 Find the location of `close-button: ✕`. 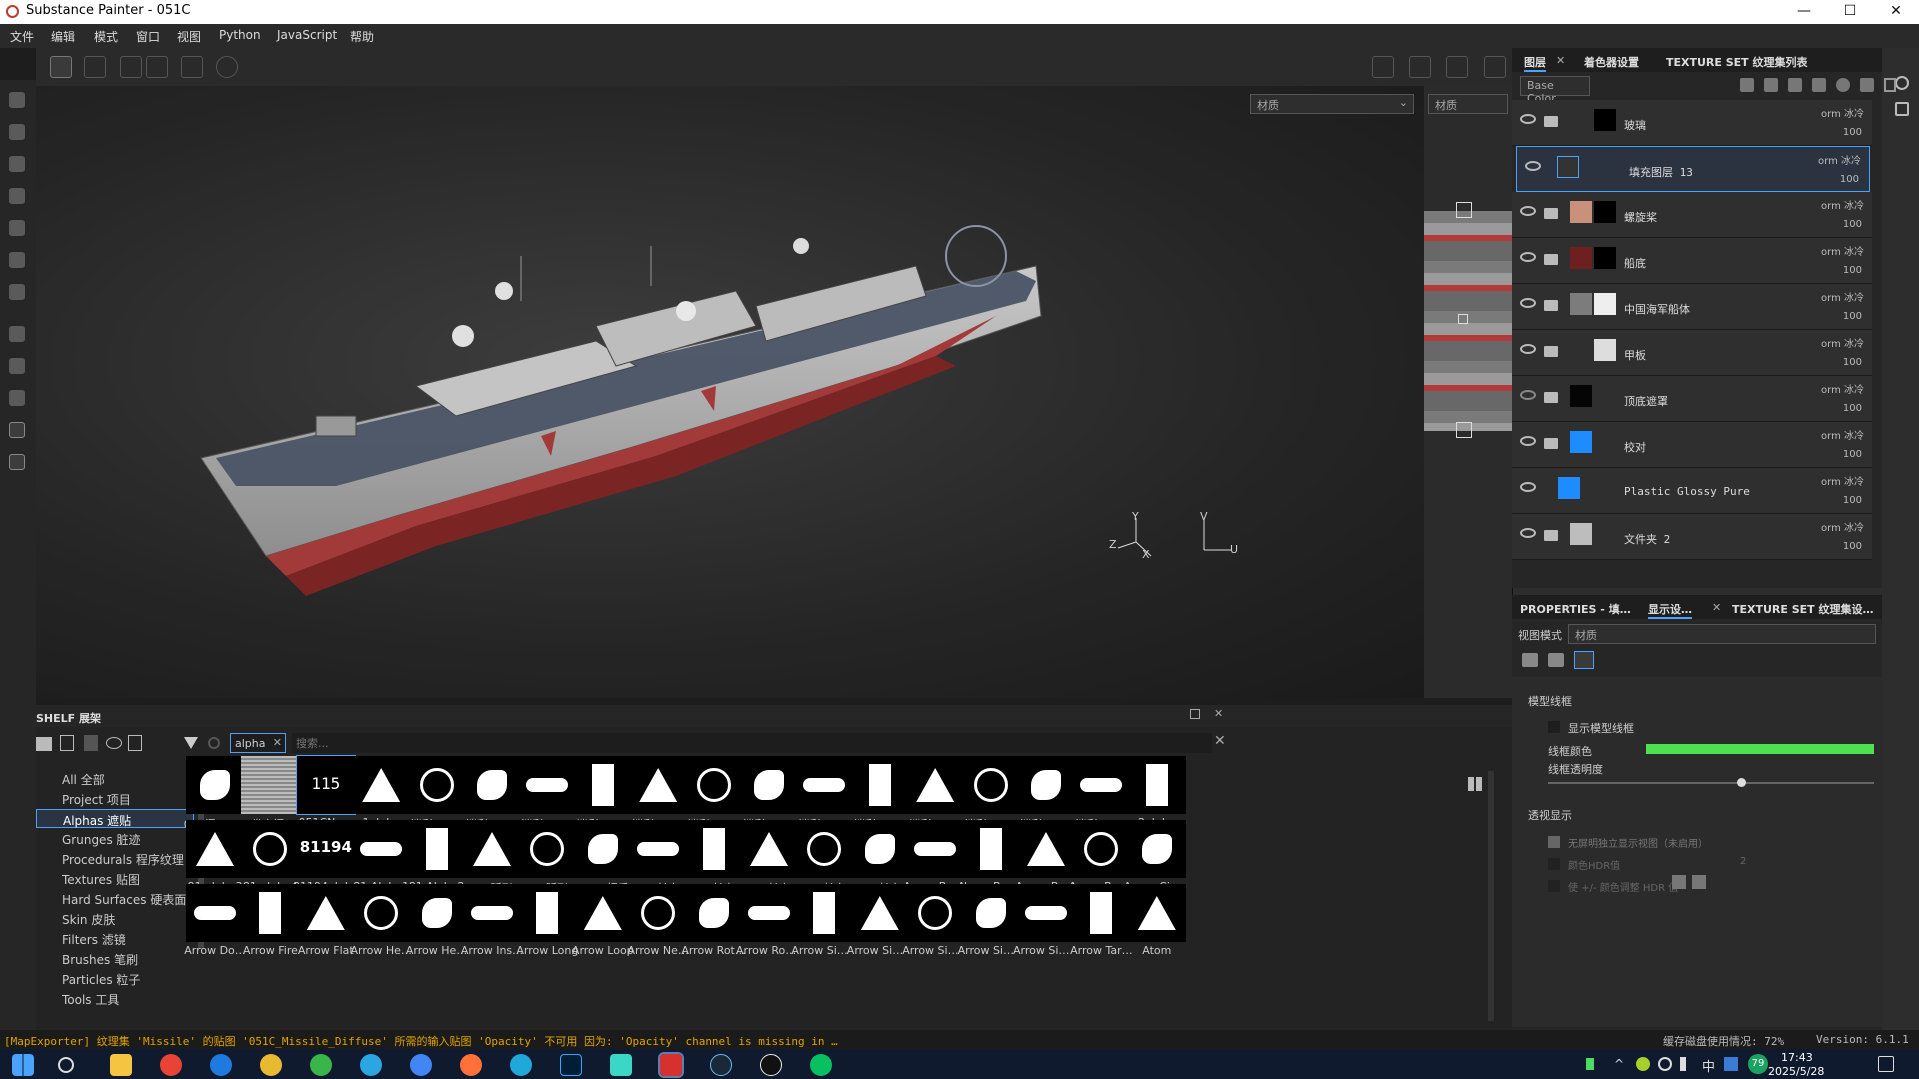

close-button: ✕ is located at coordinates (1896, 12).